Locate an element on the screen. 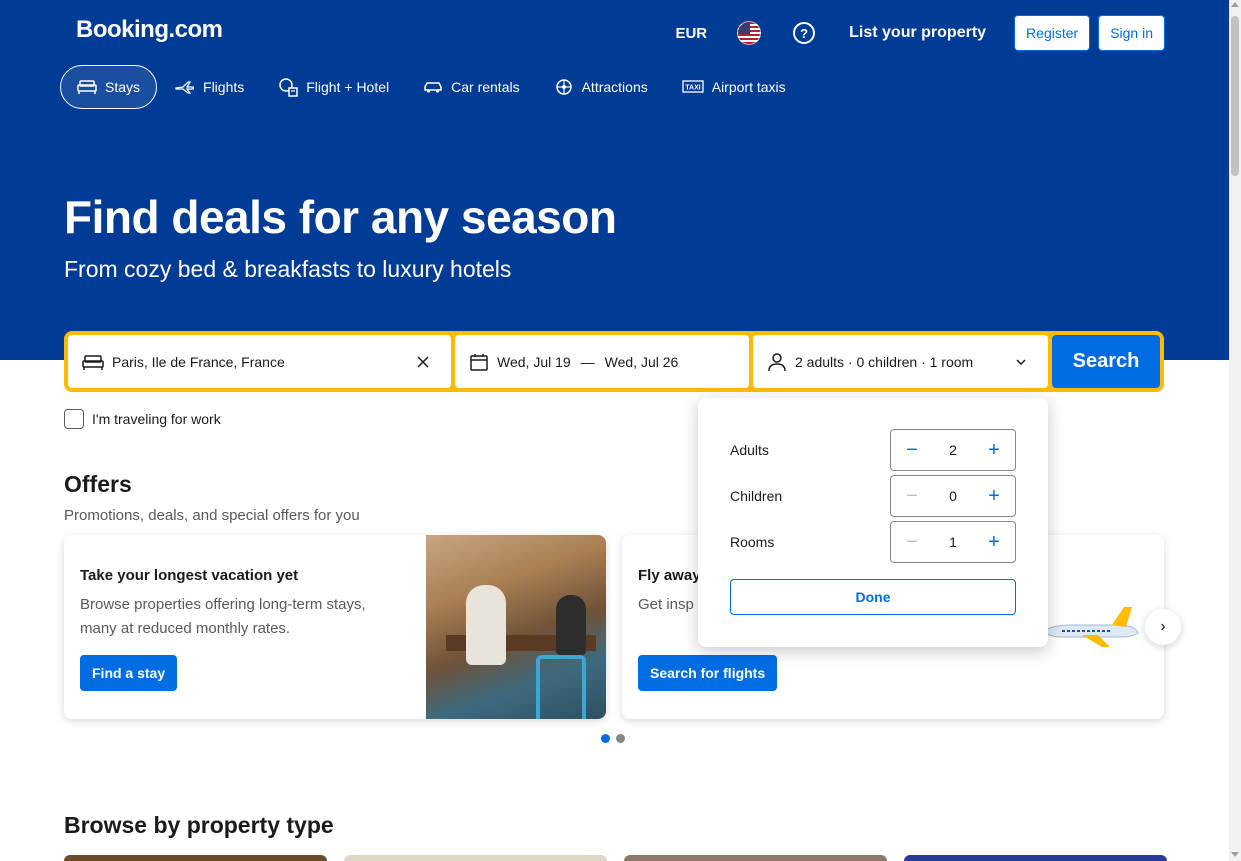  nav-label: Flights is located at coordinates (224, 87).